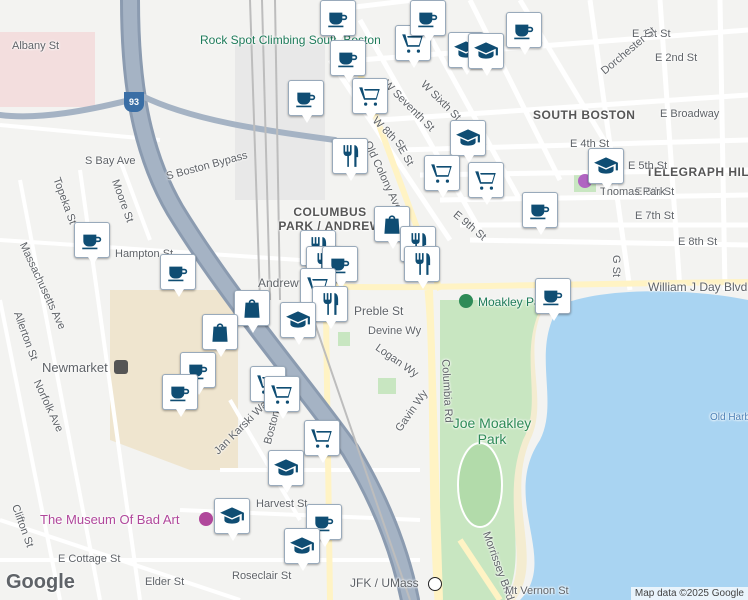 The width and height of the screenshot is (748, 600). I want to click on street-label: E 8th St, so click(698, 242).